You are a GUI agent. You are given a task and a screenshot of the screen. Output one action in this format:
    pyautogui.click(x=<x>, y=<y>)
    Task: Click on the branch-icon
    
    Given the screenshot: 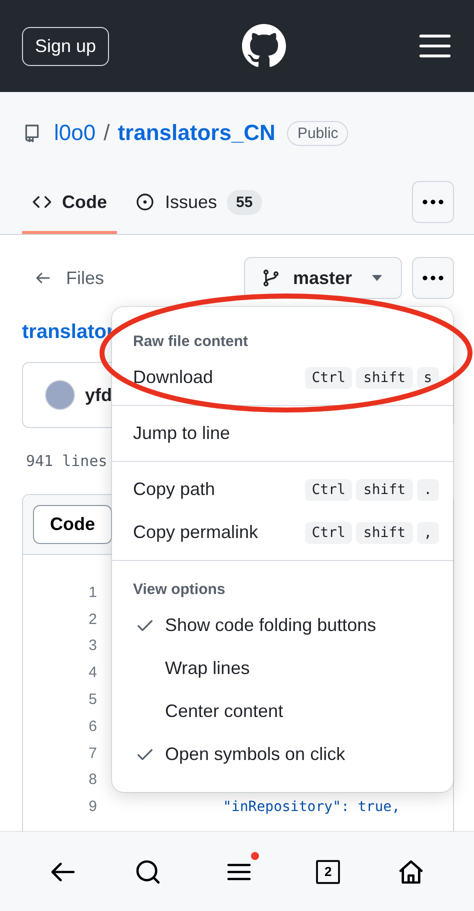 What is the action you would take?
    pyautogui.click(x=271, y=278)
    